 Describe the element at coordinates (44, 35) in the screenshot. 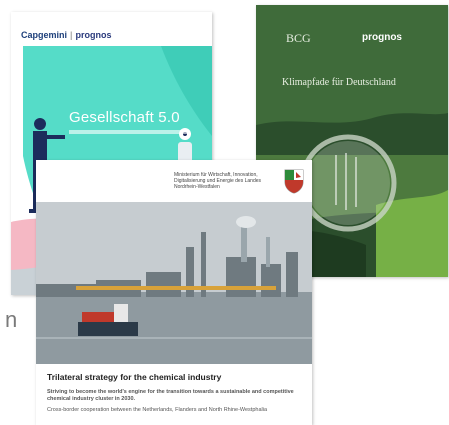

I see `capgemini-logo: Capgemini` at that location.